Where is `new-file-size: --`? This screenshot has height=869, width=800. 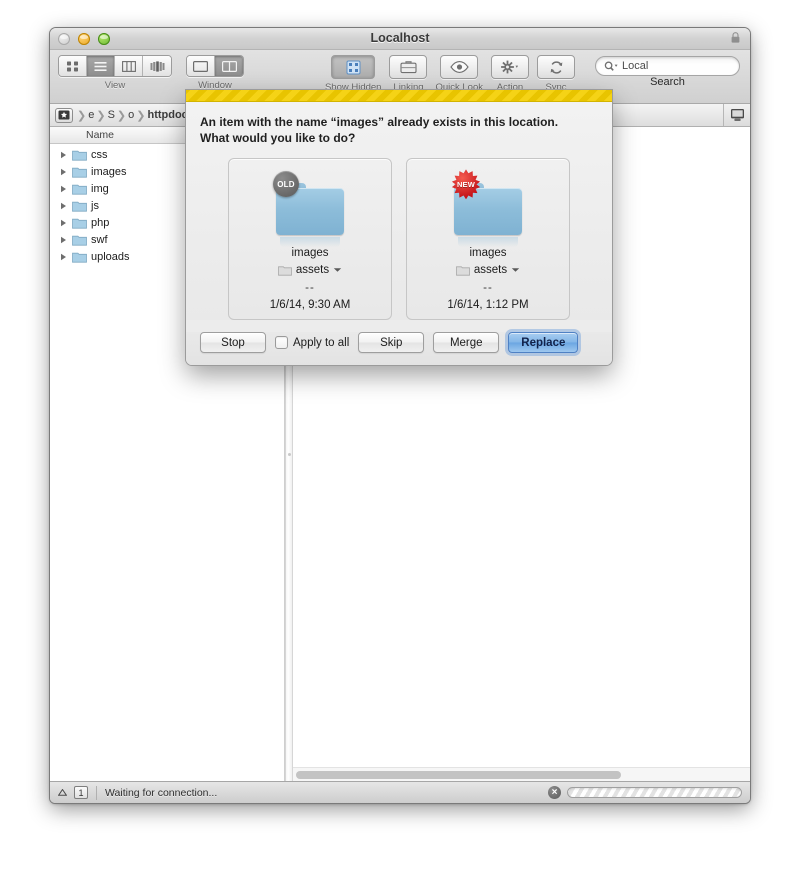 new-file-size: -- is located at coordinates (488, 288).